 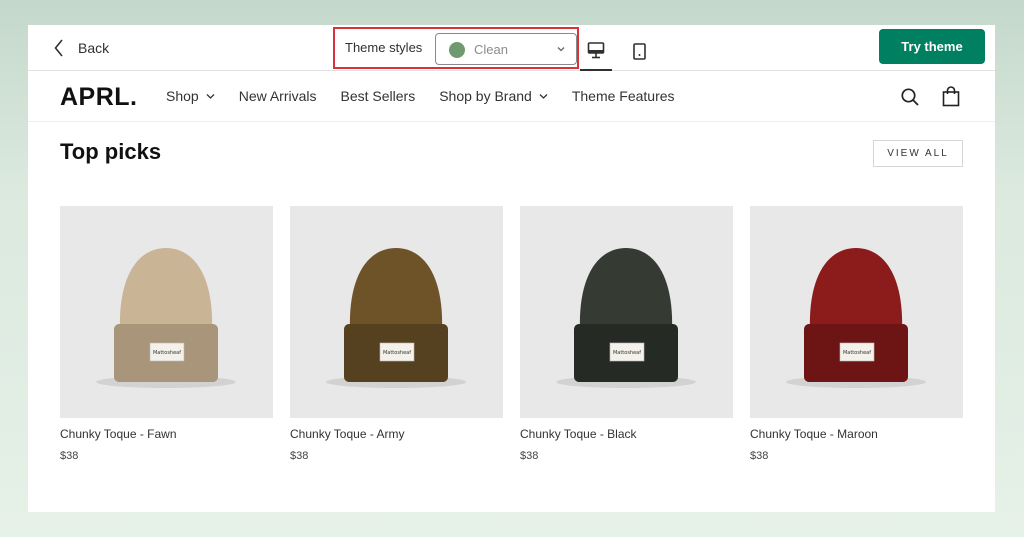 I want to click on search-icon, so click(x=910, y=97).